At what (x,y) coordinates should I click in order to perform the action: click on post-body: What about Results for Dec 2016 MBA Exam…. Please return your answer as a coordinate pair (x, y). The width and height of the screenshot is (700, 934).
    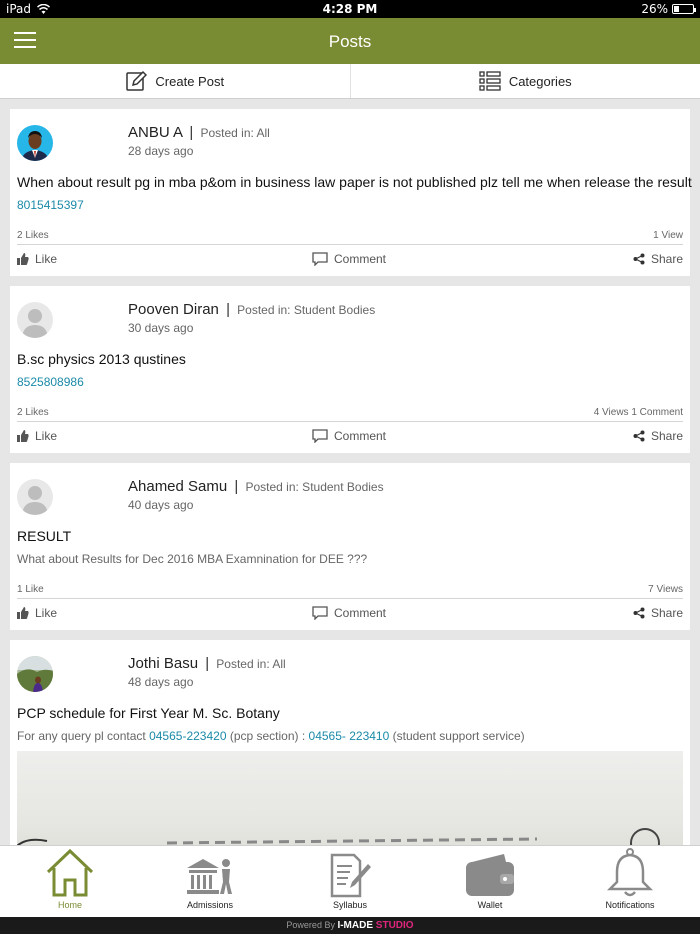
    Looking at the image, I should click on (192, 559).